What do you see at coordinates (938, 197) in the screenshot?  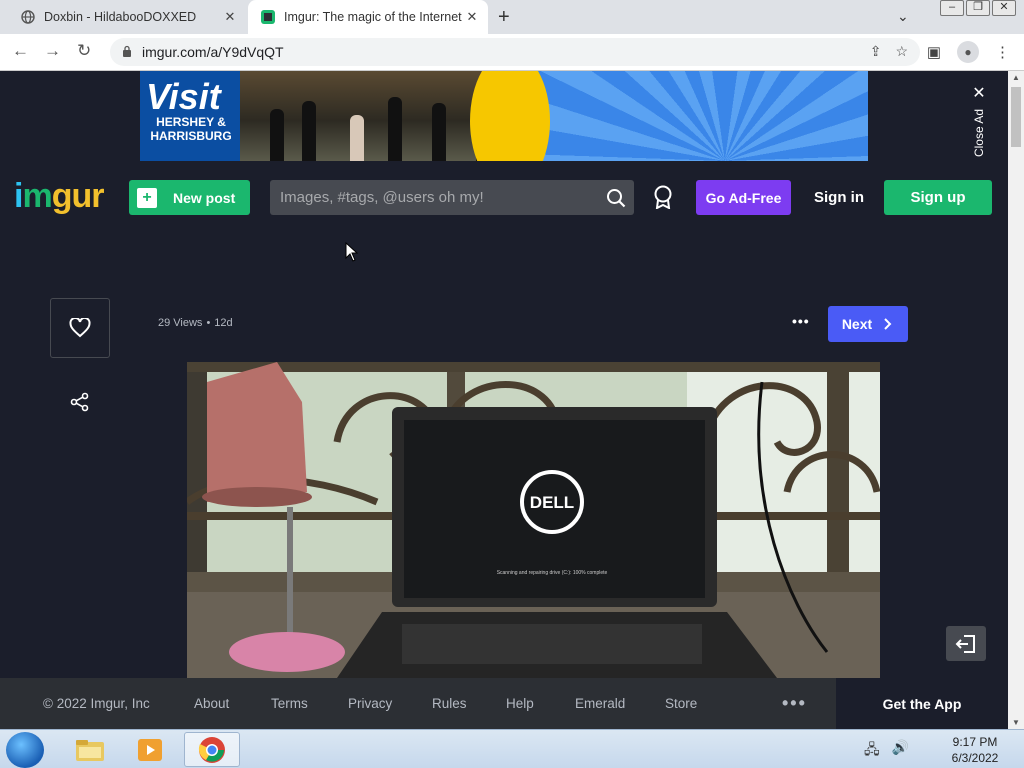 I see `sign-up-button: Sign up` at bounding box center [938, 197].